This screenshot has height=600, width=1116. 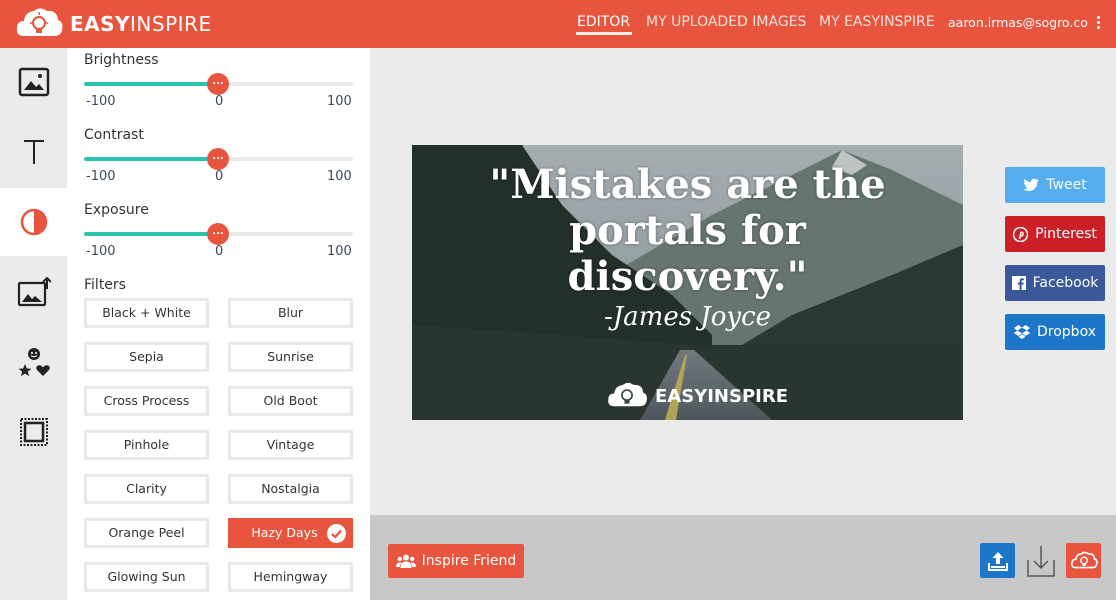 I want to click on brightness-min: -100, so click(x=101, y=101).